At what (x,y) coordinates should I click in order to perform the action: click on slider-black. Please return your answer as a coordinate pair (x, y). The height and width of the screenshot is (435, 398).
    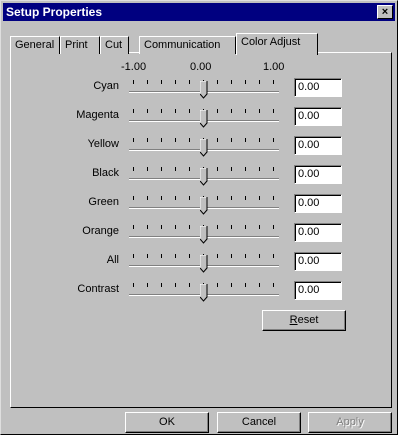
    Looking at the image, I should click on (204, 177).